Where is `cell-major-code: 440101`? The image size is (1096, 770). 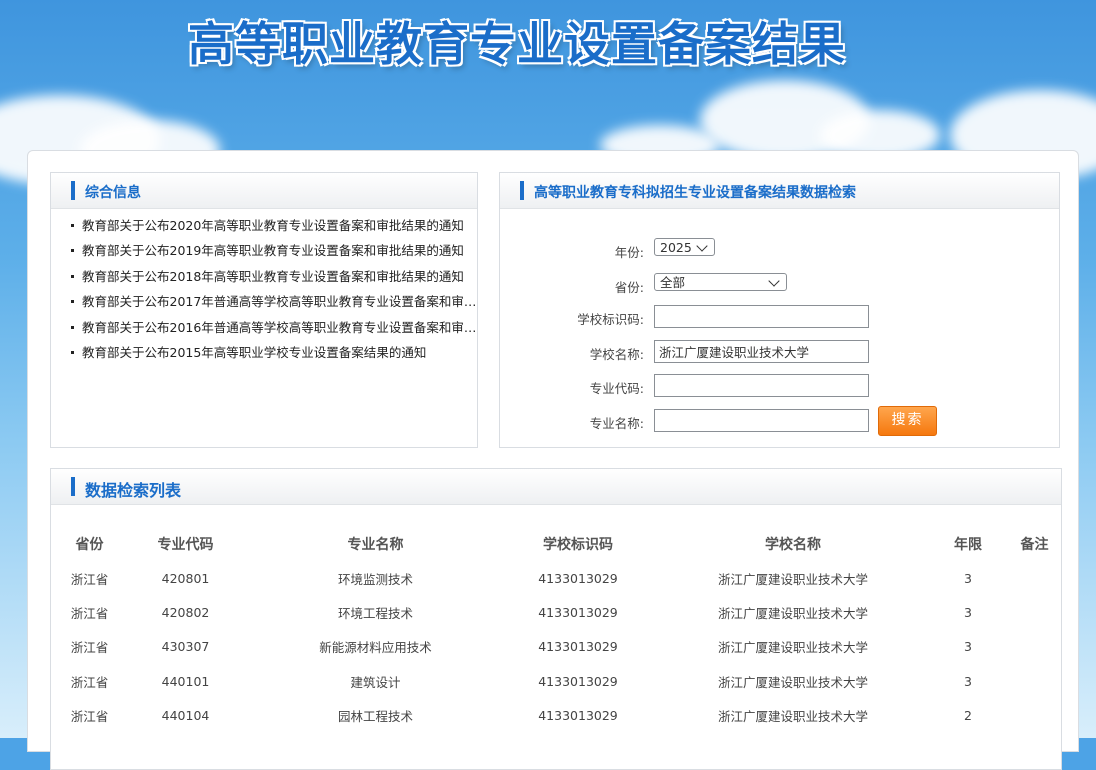
cell-major-code: 440101 is located at coordinates (185, 681).